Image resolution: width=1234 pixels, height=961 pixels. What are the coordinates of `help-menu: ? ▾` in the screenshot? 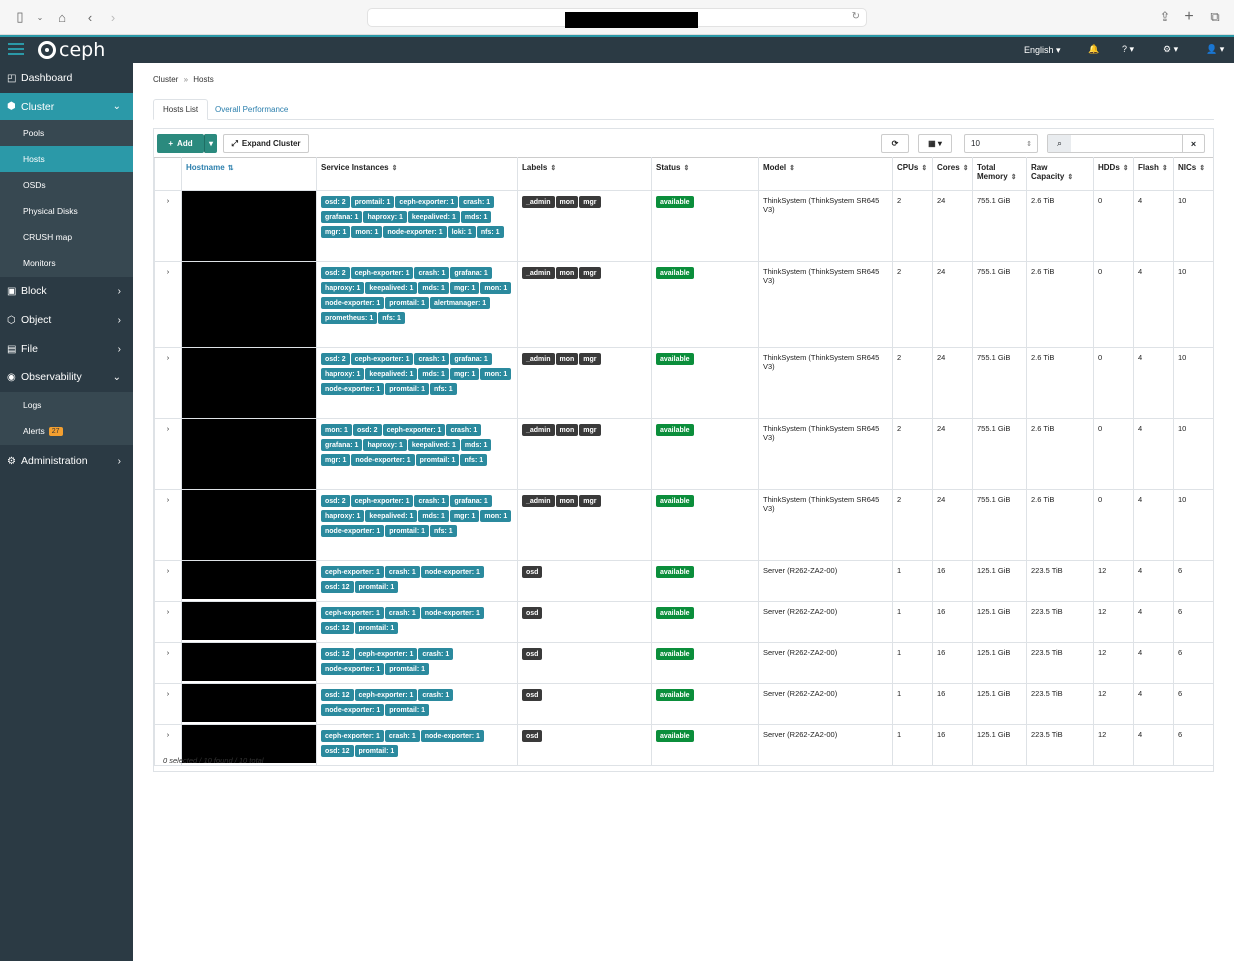 It's located at (1128, 49).